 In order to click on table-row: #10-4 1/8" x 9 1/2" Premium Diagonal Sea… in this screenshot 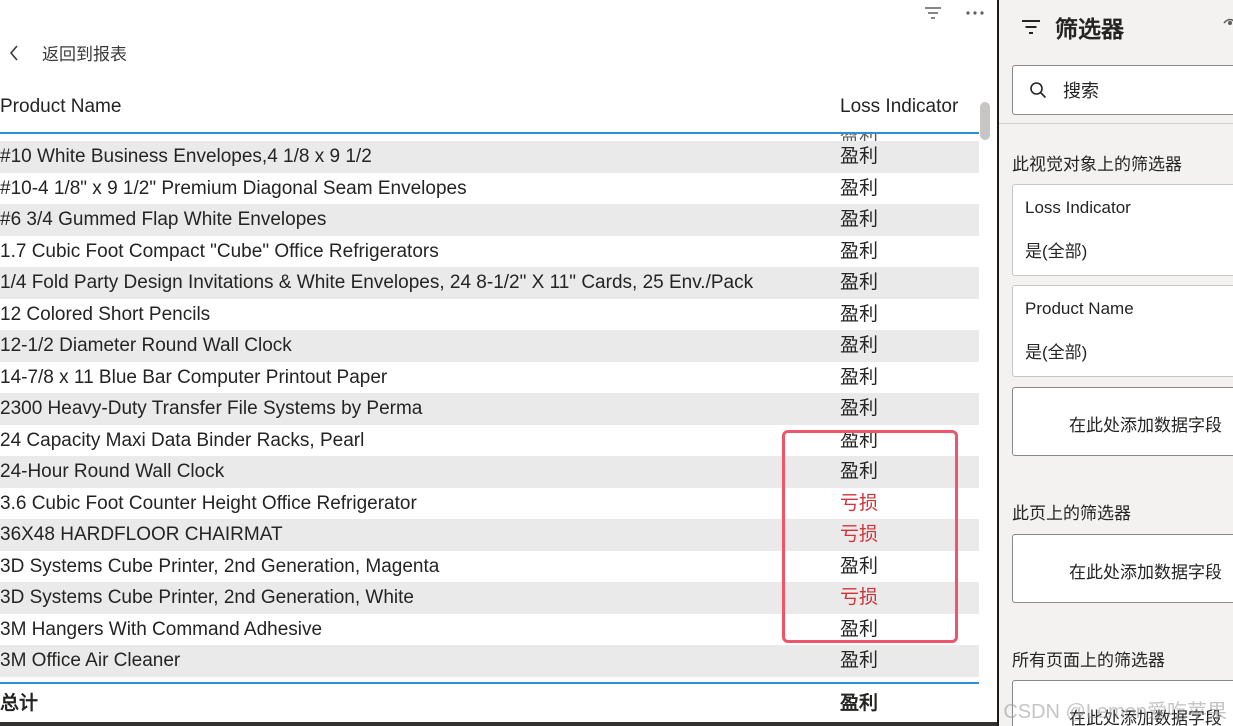, I will do `click(489, 189)`.